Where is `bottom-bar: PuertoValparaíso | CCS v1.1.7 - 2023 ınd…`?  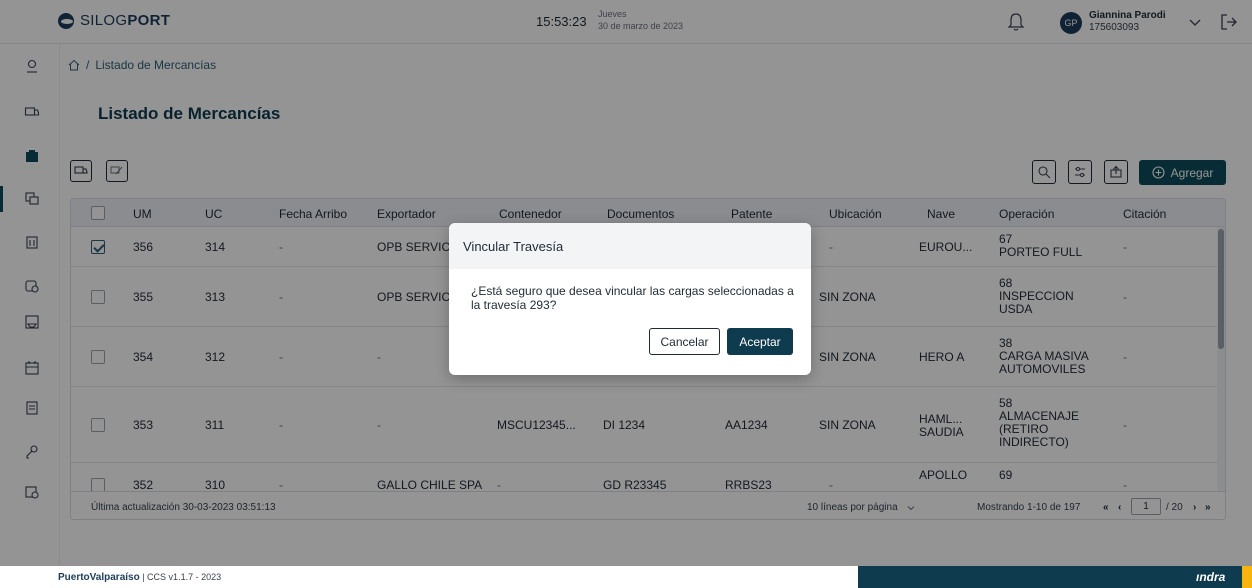 bottom-bar: PuertoValparaíso | CCS v1.1.7 - 2023 ınd… is located at coordinates (626, 577).